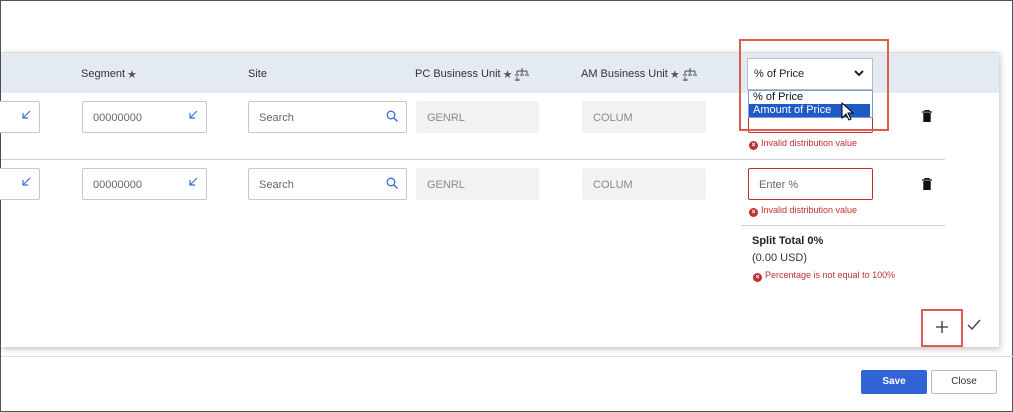  I want to click on add-row-button, so click(942, 328).